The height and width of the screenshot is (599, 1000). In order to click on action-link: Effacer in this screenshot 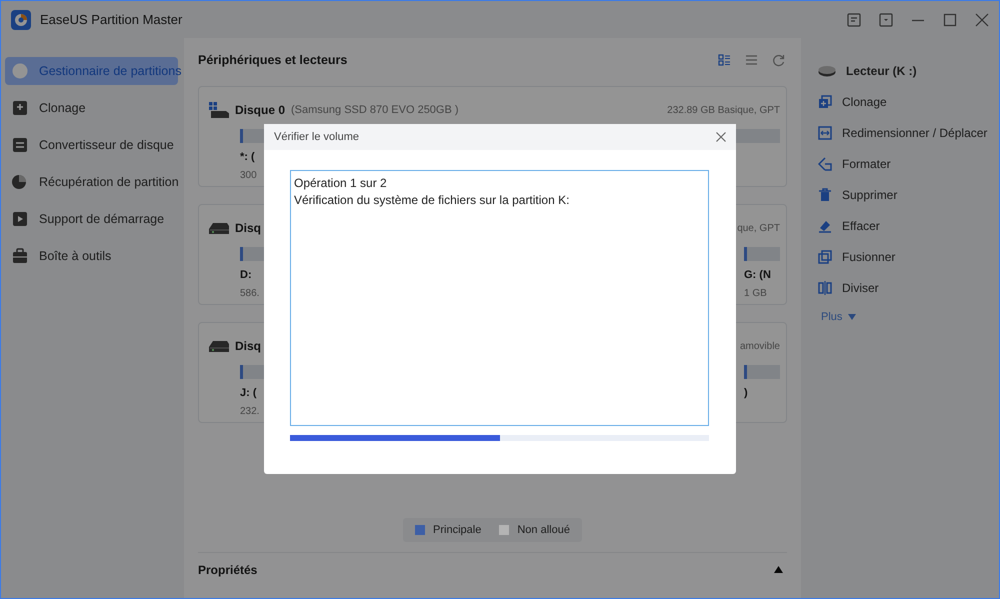, I will do `click(861, 226)`.